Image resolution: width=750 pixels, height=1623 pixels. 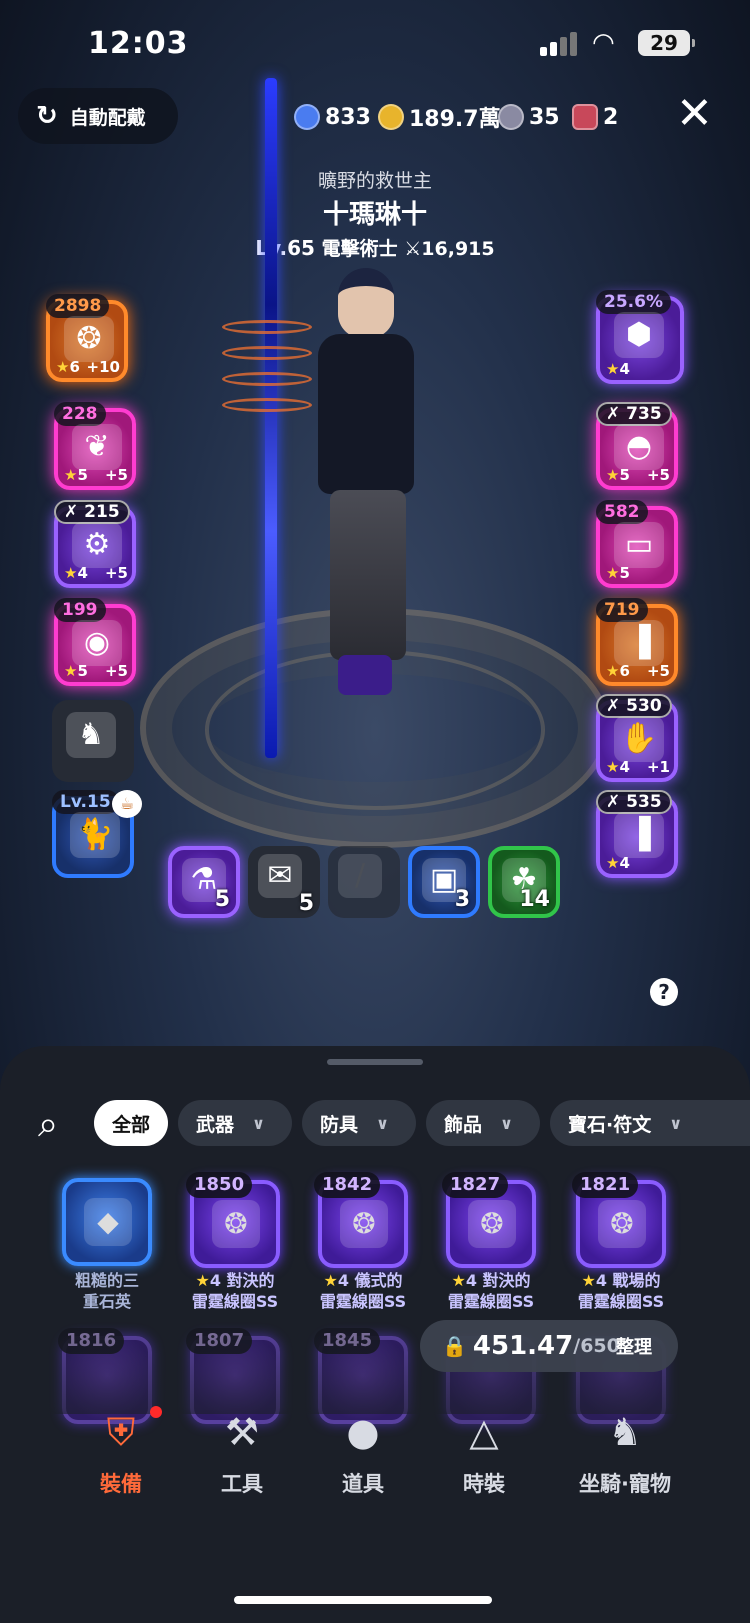 I want to click on item-name: ★4 儀式的 雷霆線圈SS, so click(x=363, y=1291).